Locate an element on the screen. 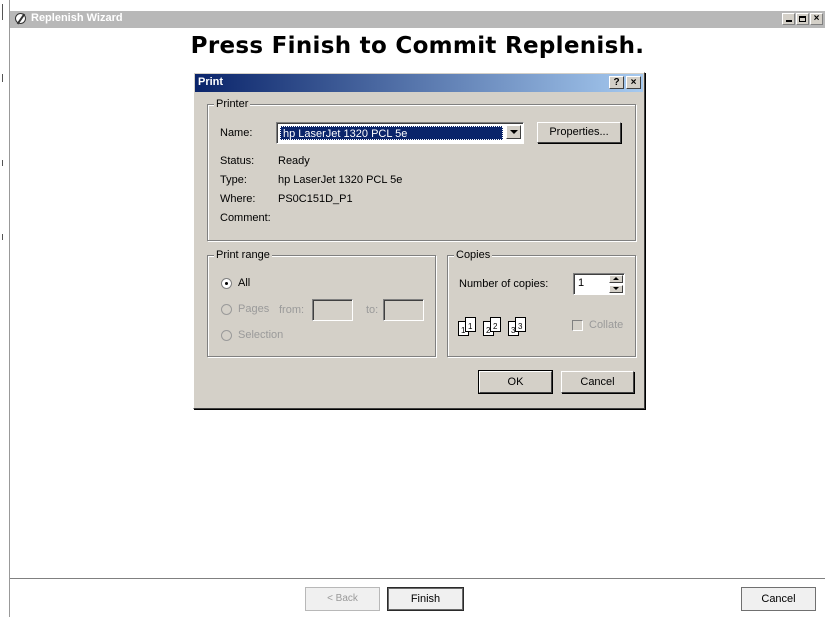  copies-value: 1 is located at coordinates (581, 283).